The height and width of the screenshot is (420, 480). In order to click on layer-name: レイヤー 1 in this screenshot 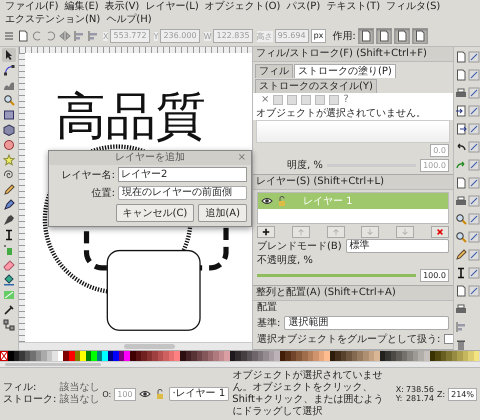, I will do `click(328, 201)`.